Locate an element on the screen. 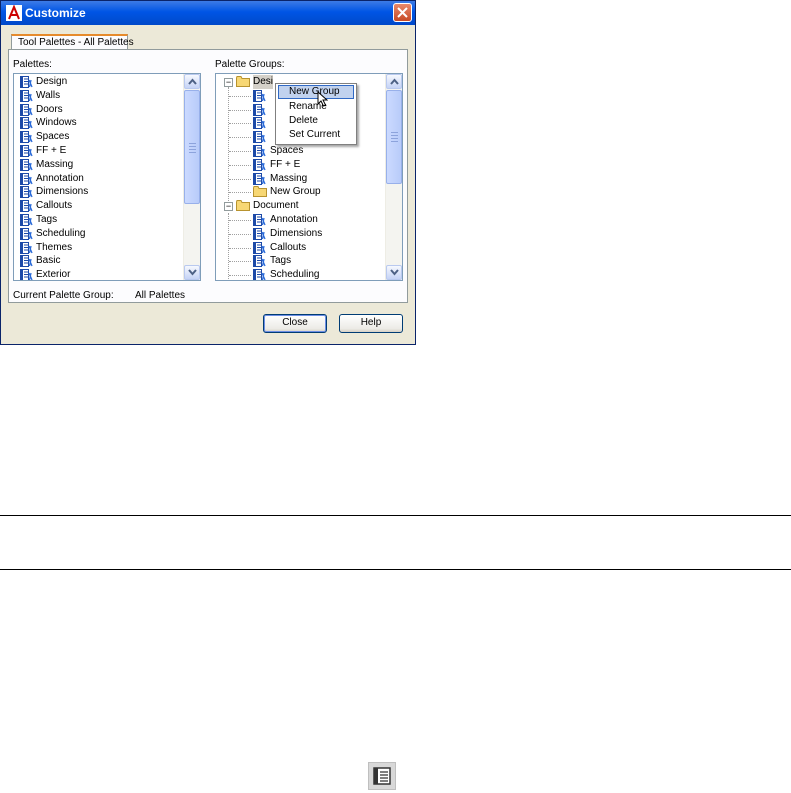 This screenshot has width=791, height=793. window-title: Customize is located at coordinates (55, 13).